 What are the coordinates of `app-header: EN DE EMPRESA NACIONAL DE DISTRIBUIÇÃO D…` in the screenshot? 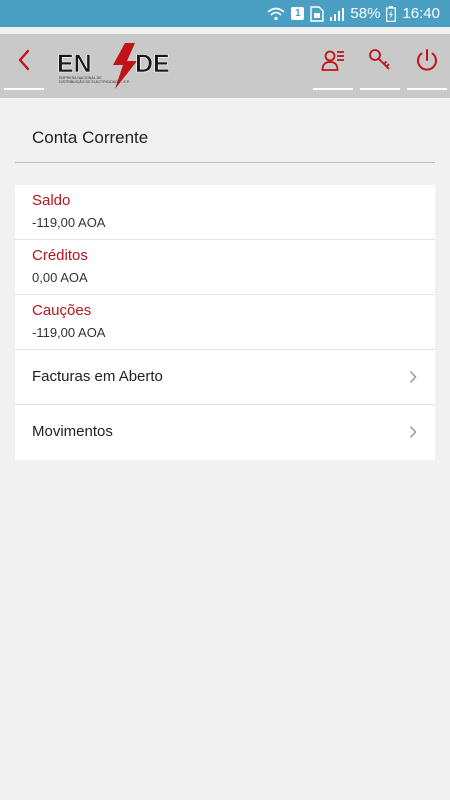 It's located at (225, 66).